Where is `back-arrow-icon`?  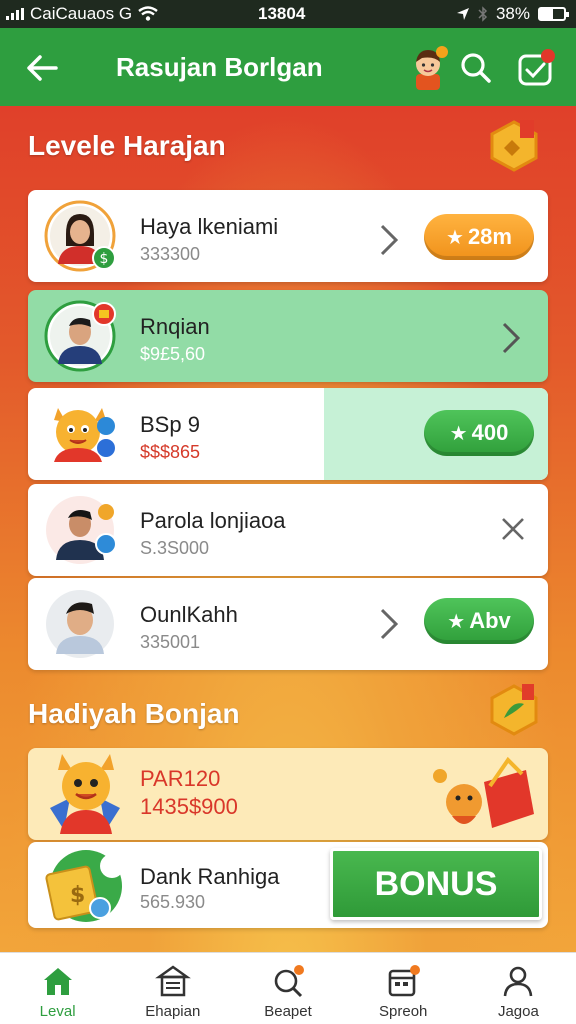
back-arrow-icon is located at coordinates (42, 68).